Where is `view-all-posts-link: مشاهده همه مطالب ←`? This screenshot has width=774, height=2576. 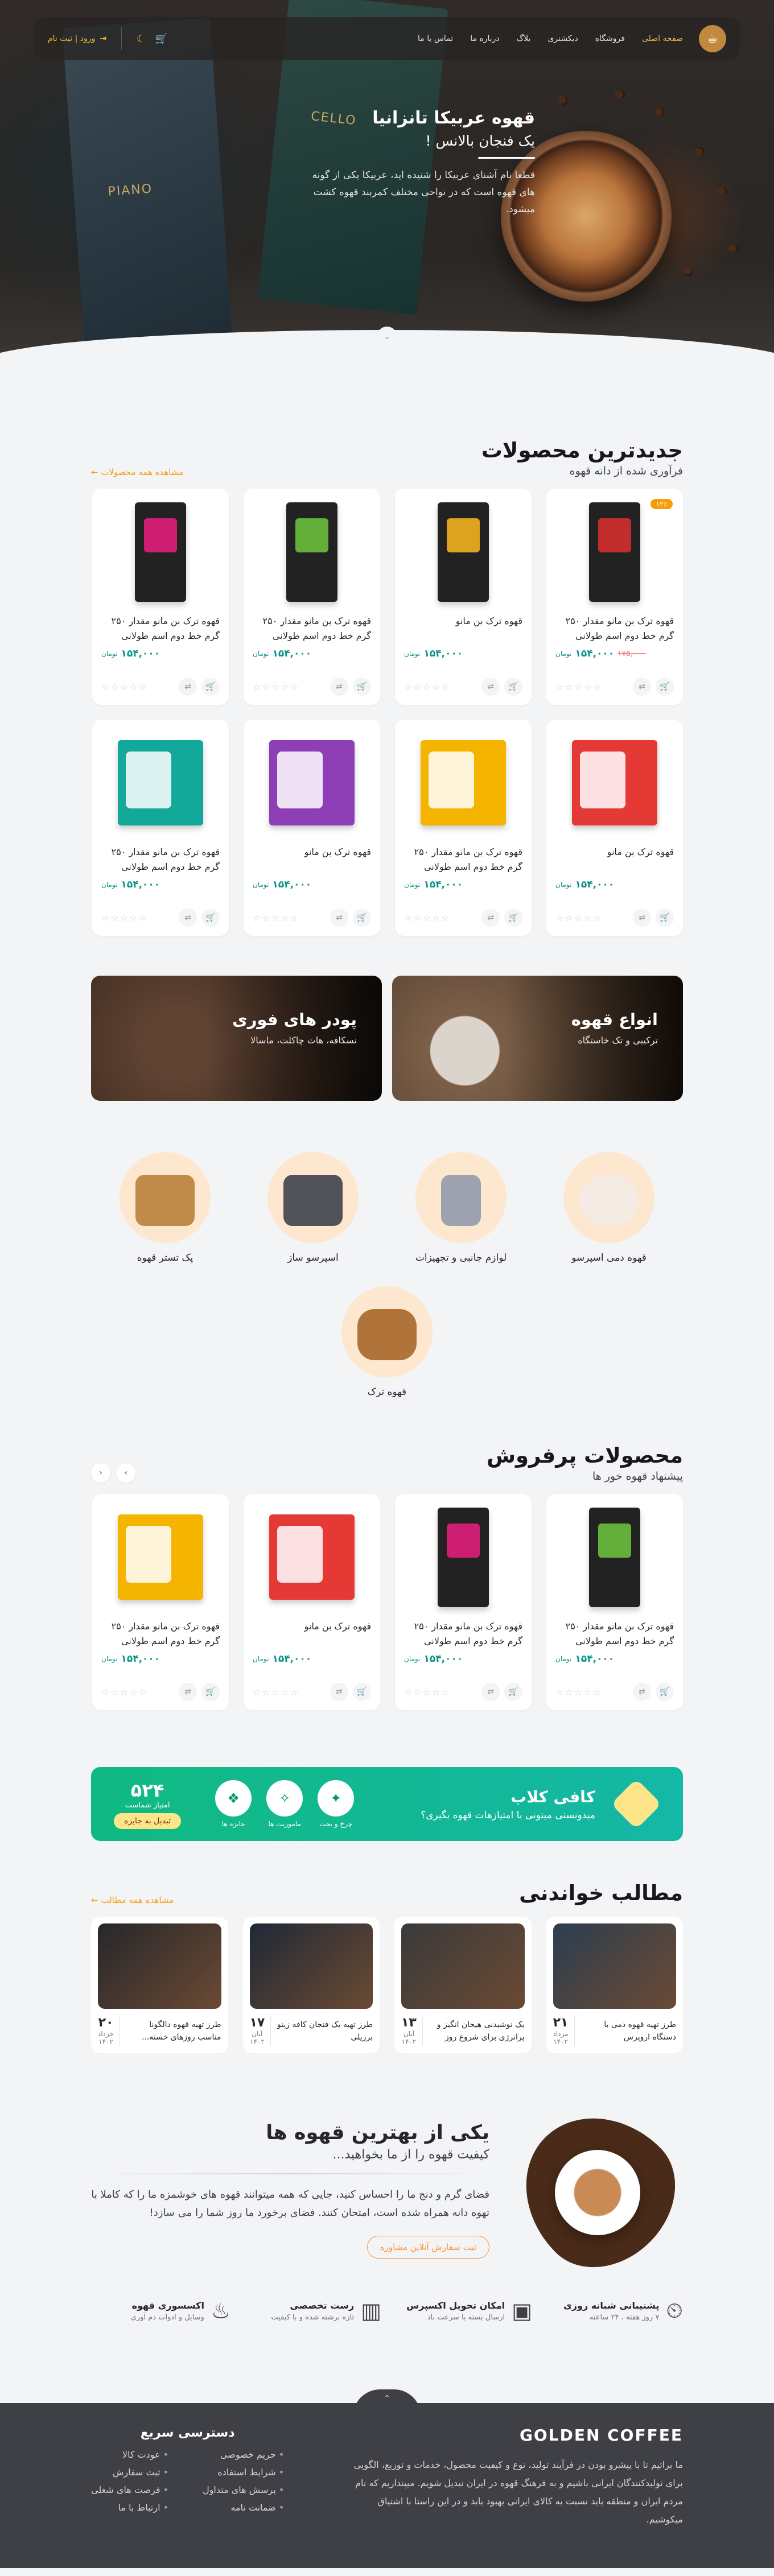
view-all-posts-link: مشاهده همه مطالب ← is located at coordinates (132, 1900).